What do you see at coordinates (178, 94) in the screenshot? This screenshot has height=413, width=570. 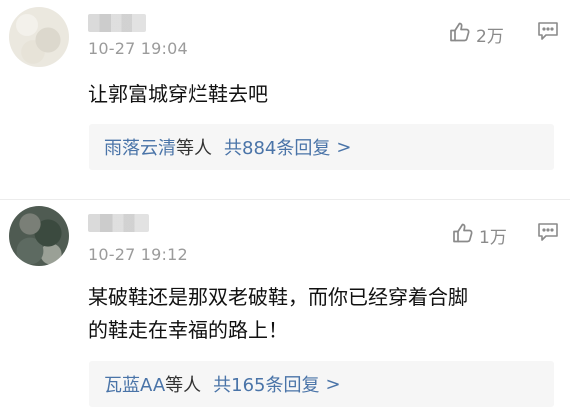 I see `comment-text: 让郭富城穿烂鞋去吧` at bounding box center [178, 94].